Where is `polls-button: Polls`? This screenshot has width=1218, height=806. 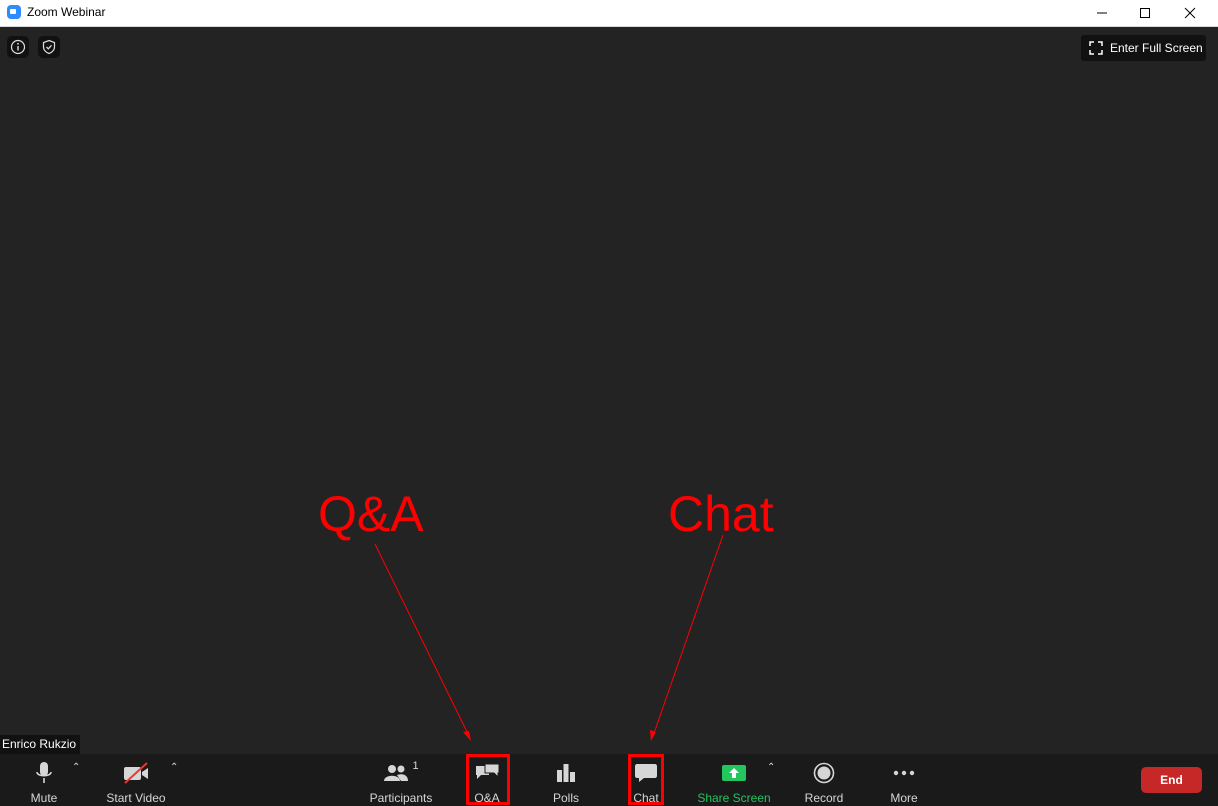 polls-button: Polls is located at coordinates (566, 780).